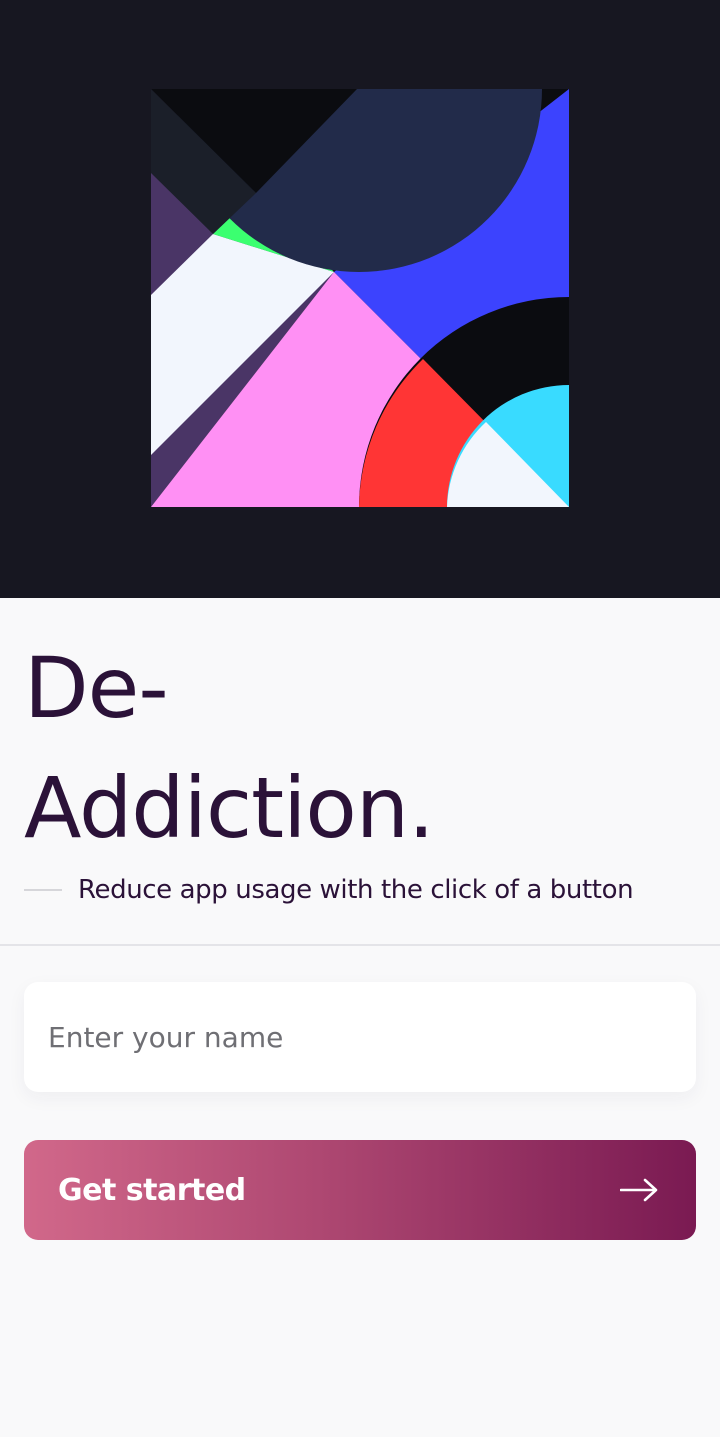 Image resolution: width=720 pixels, height=1437 pixels. What do you see at coordinates (360, 1190) in the screenshot?
I see `get-started-button: Get started` at bounding box center [360, 1190].